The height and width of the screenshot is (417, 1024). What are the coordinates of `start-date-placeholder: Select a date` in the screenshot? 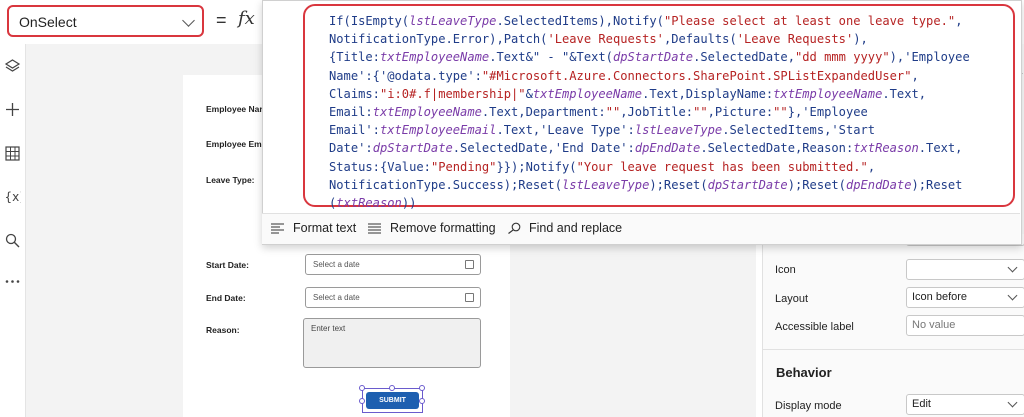 It's located at (336, 264).